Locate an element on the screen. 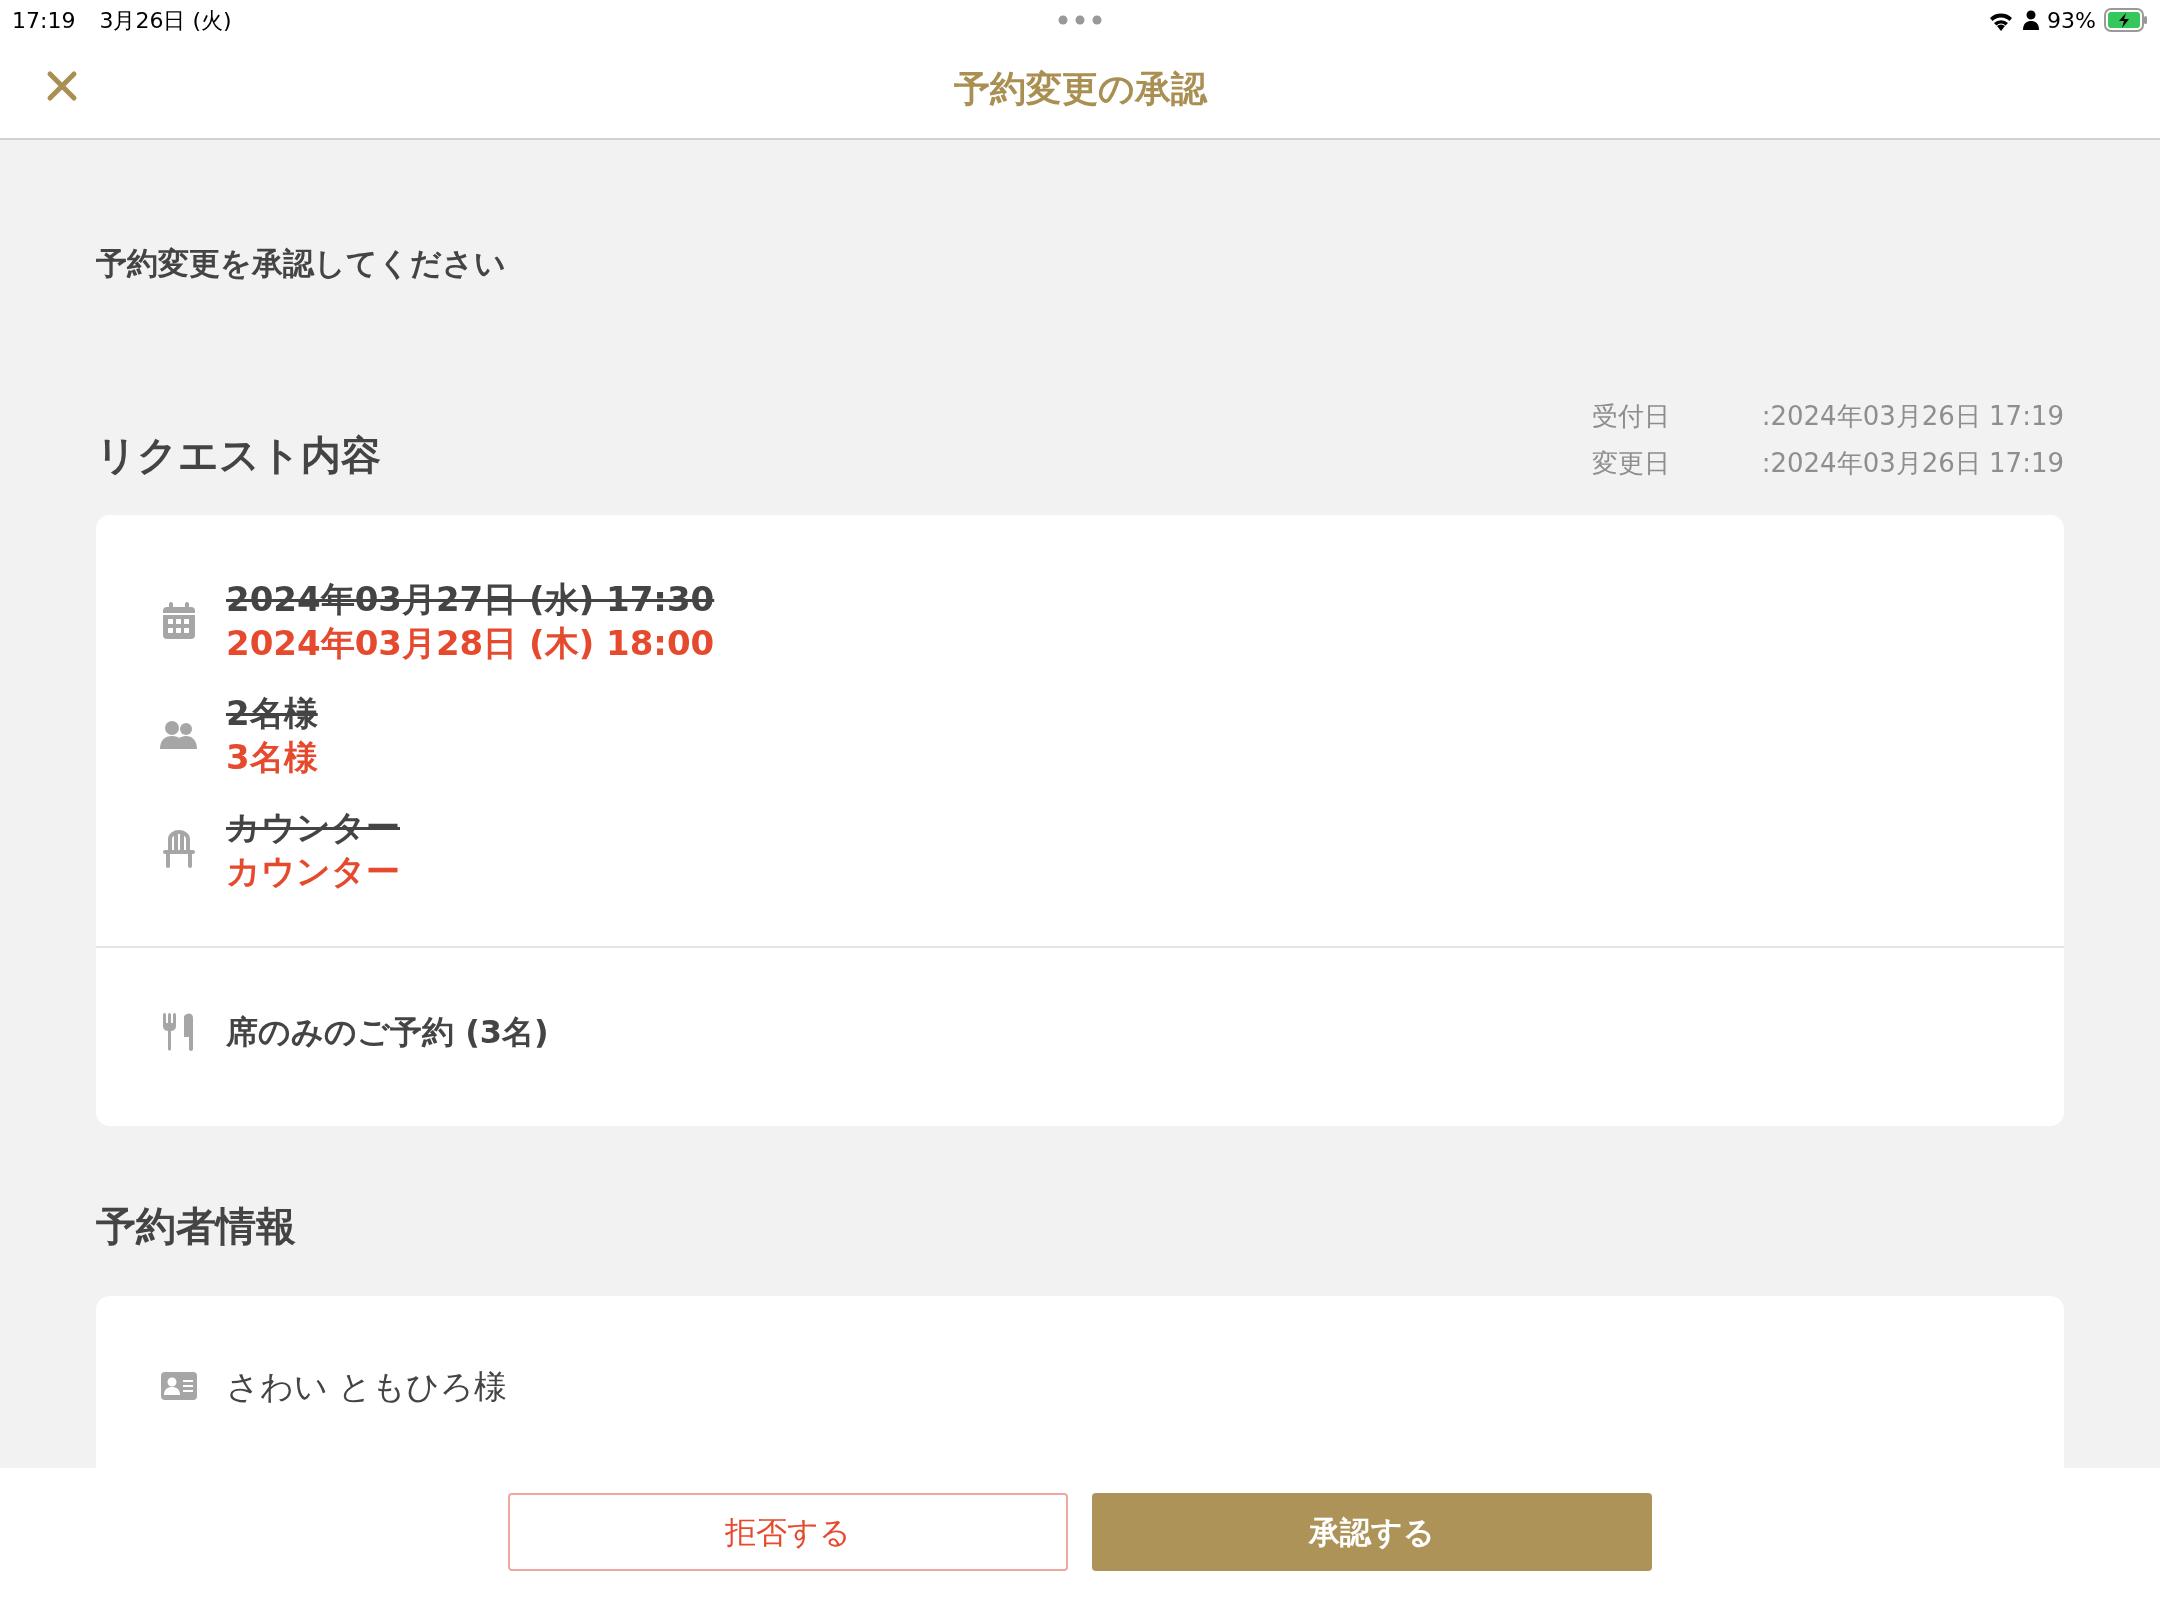 The image size is (2160, 1620). status-date: 3月26日 (火) is located at coordinates (165, 20).